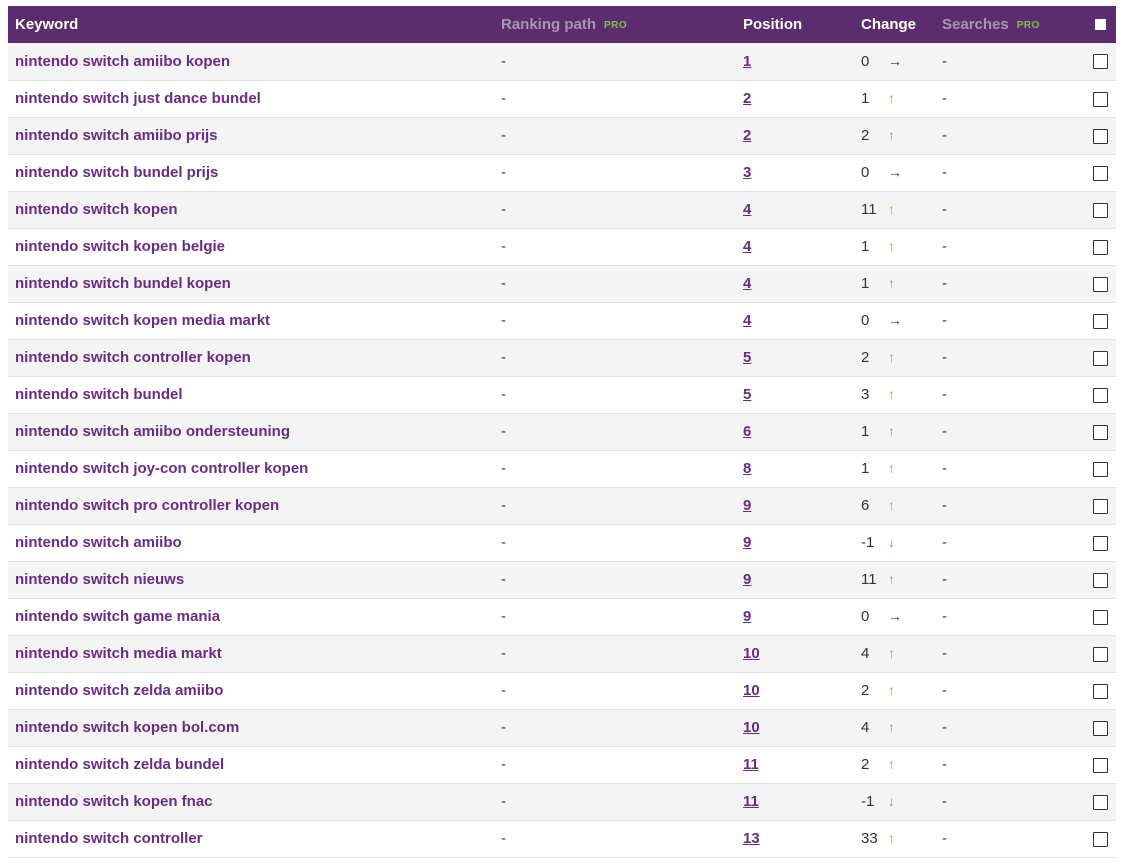 This screenshot has width=1124, height=863. I want to click on change-cell: 4 ↑, so click(894, 727).